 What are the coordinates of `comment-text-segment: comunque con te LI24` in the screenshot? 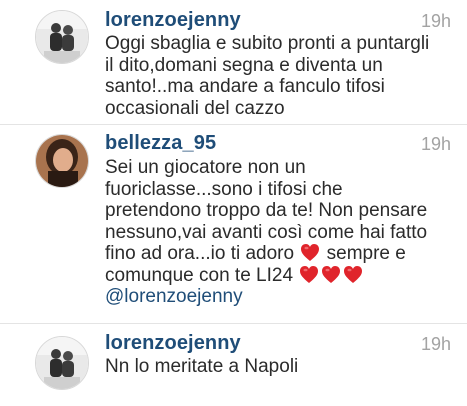 It's located at (199, 275).